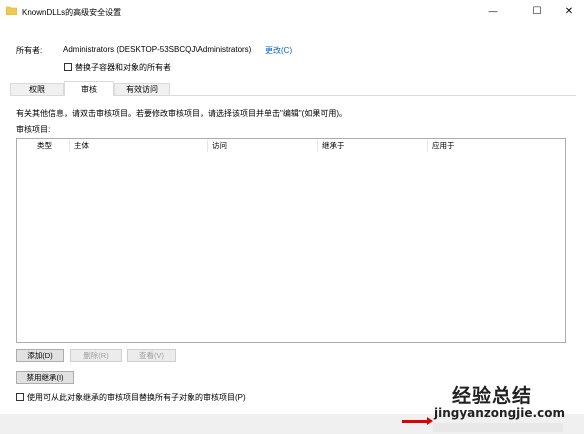  What do you see at coordinates (417, 421) in the screenshot?
I see `arrow-icon` at bounding box center [417, 421].